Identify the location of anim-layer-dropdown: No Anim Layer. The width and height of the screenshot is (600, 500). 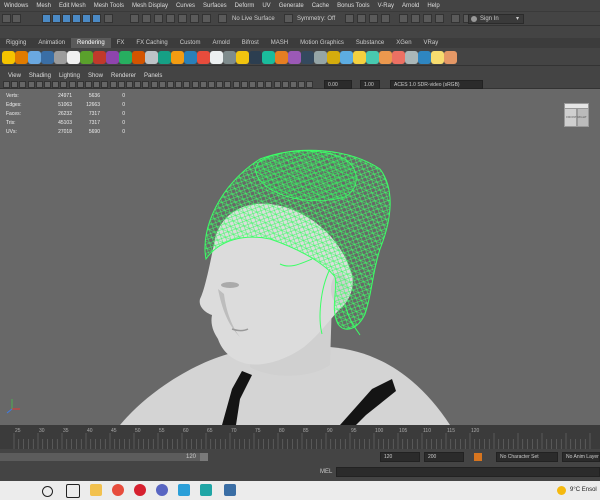
(581, 457).